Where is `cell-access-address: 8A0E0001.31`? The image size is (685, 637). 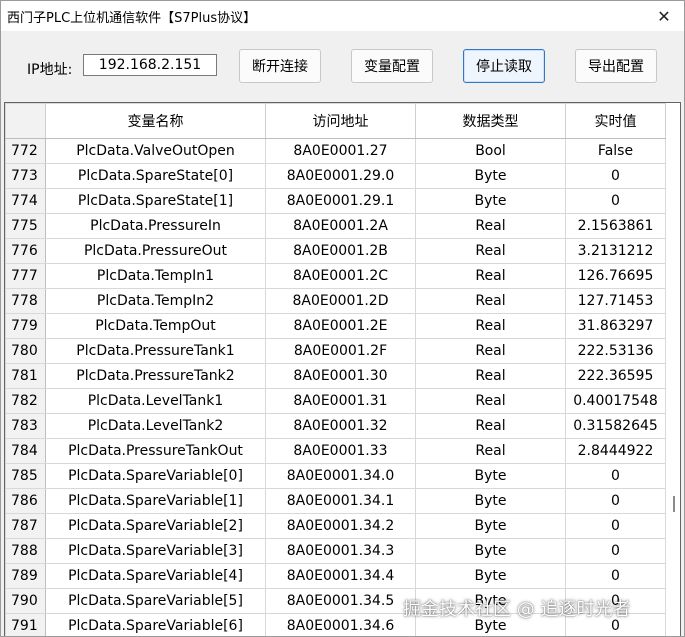
cell-access-address: 8A0E0001.31 is located at coordinates (340, 401).